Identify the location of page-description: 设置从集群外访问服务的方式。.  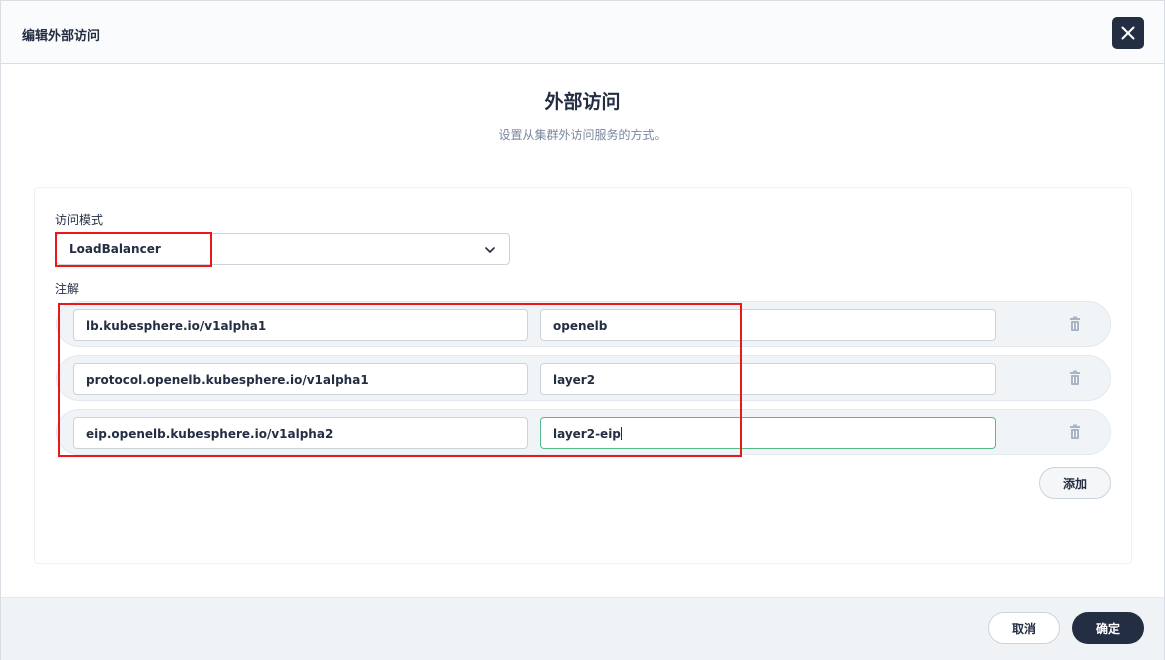
(582, 135).